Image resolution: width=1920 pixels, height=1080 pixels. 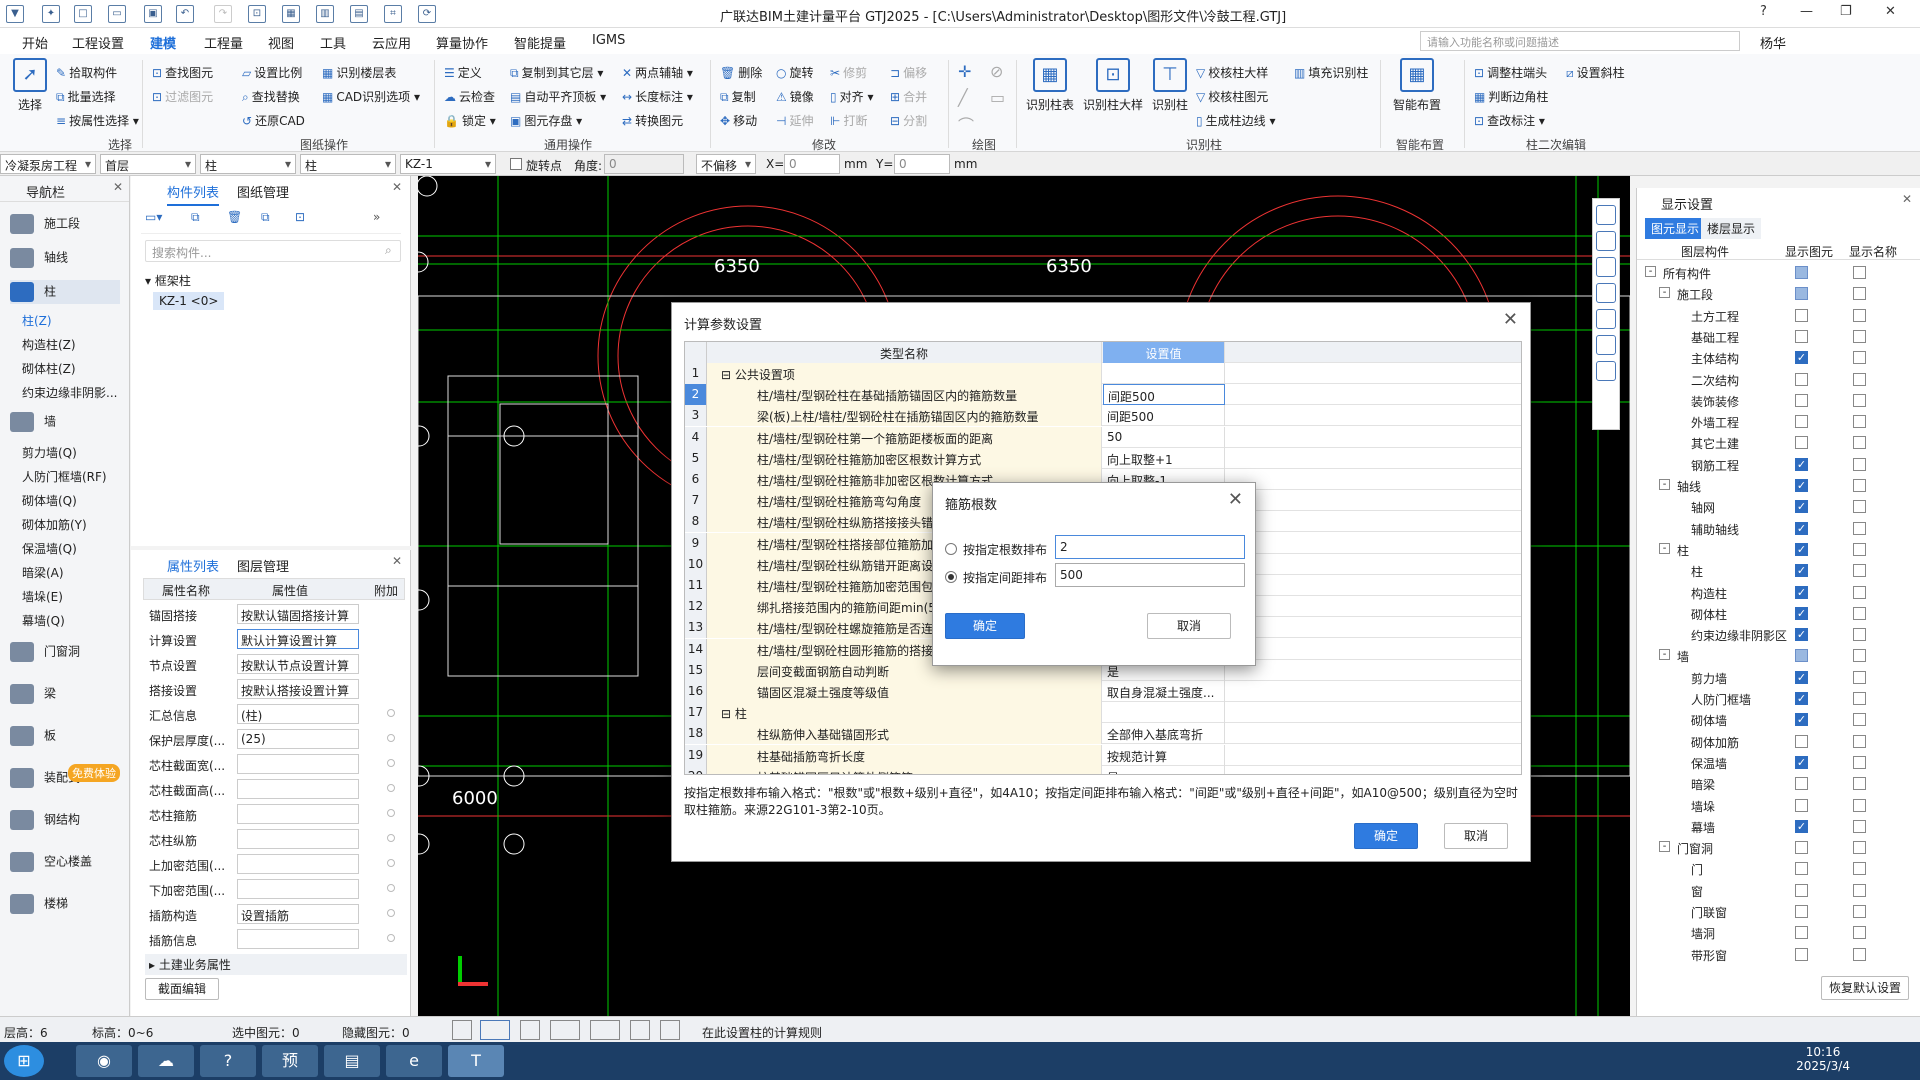 I want to click on menu-collaboration: 算量协作, so click(x=462, y=42).